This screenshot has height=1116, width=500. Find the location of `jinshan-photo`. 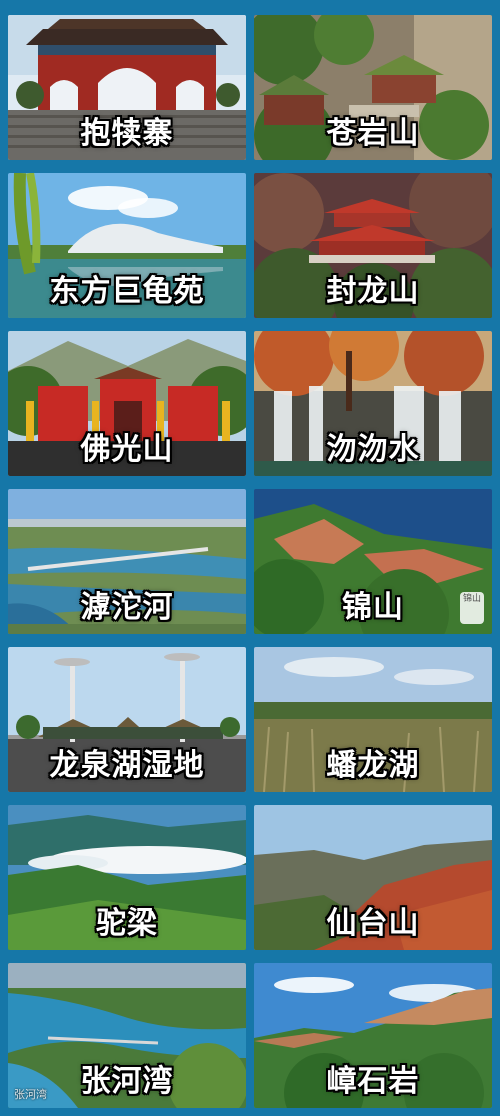

jinshan-photo is located at coordinates (373, 561).